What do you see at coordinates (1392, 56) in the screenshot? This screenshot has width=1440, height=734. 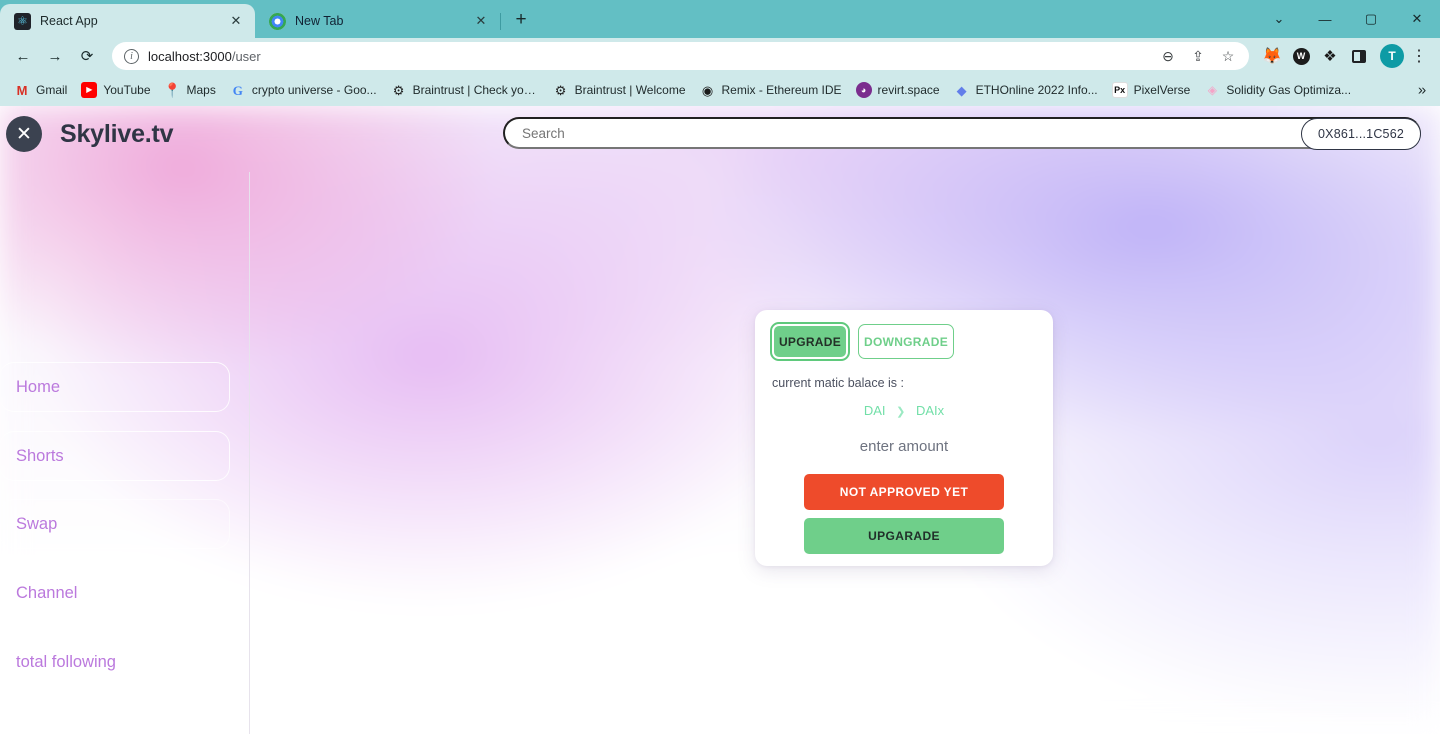 I see `profile-avatar: T` at bounding box center [1392, 56].